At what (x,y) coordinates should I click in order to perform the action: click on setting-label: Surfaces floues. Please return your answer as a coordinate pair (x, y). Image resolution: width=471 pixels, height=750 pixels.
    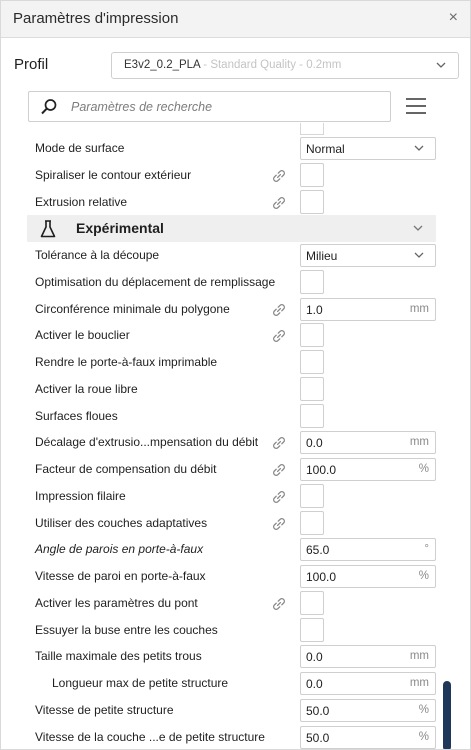
    Looking at the image, I should click on (76, 415).